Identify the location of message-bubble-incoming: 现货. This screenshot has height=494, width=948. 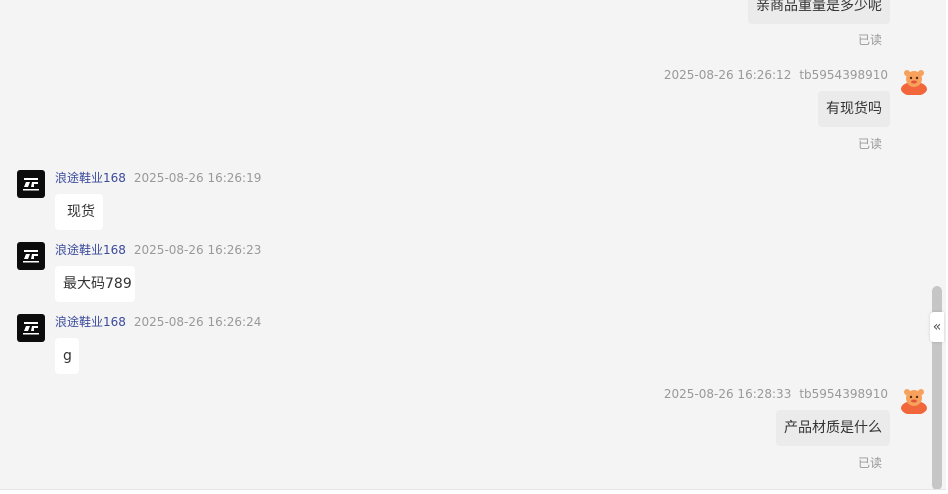
(79, 212).